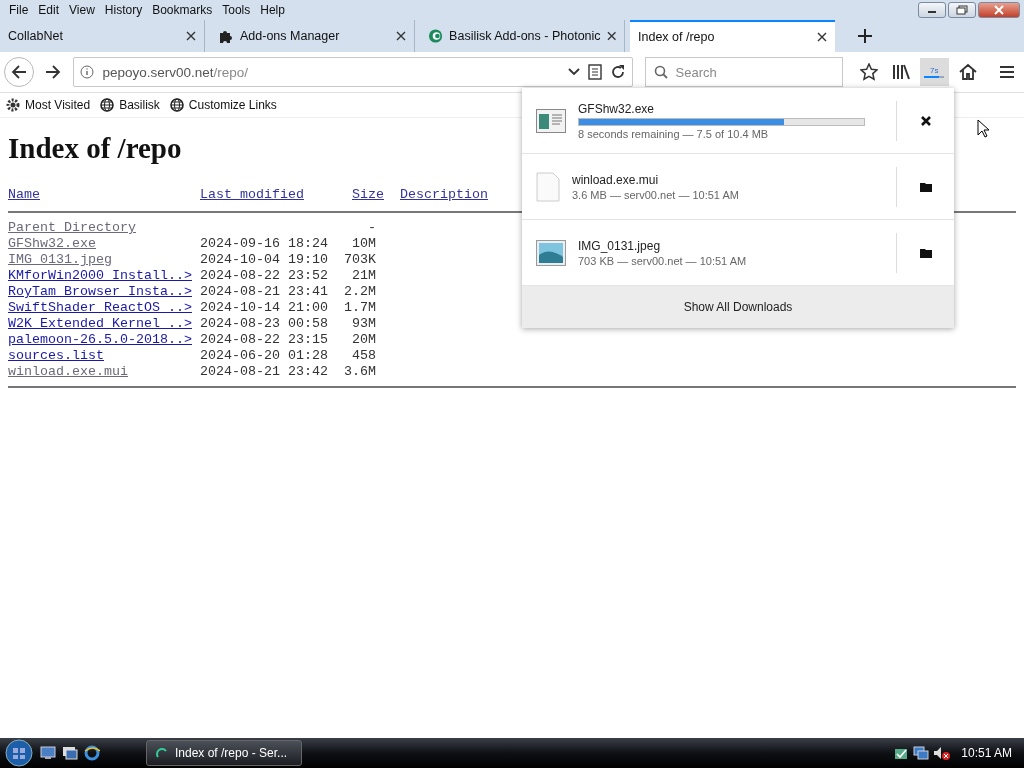 The width and height of the screenshot is (1024, 768). What do you see at coordinates (360, 307) in the screenshot?
I see `file-size: 1.7M` at bounding box center [360, 307].